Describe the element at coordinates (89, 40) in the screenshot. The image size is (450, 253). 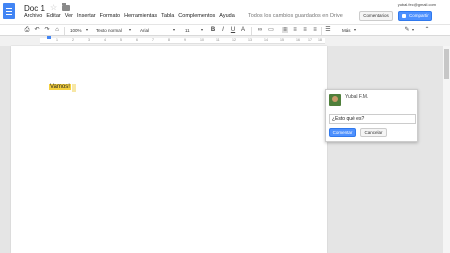
I see `ruler-tick: 3` at that location.